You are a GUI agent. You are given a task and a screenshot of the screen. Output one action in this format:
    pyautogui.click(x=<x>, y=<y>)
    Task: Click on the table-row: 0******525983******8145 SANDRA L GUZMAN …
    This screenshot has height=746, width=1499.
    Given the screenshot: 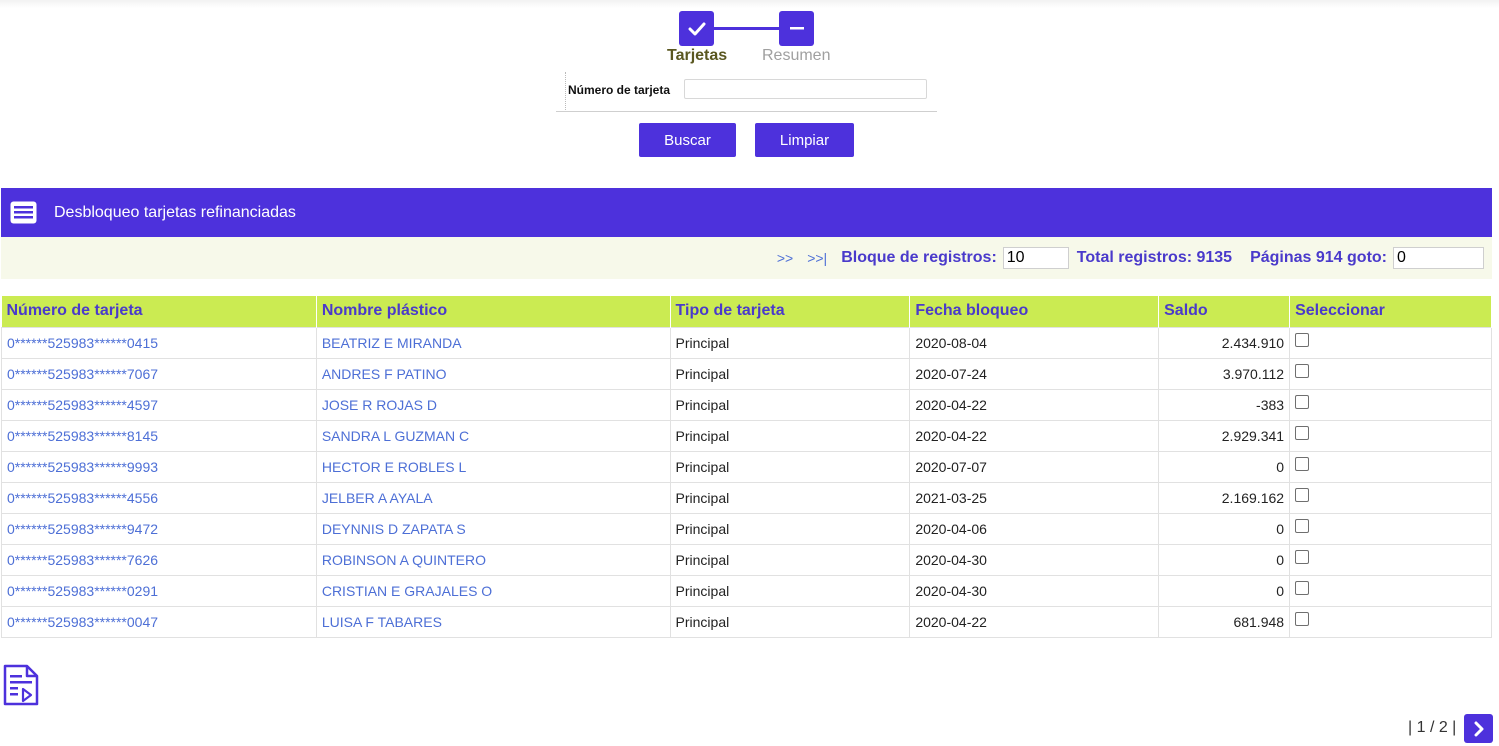 What is the action you would take?
    pyautogui.click(x=746, y=435)
    